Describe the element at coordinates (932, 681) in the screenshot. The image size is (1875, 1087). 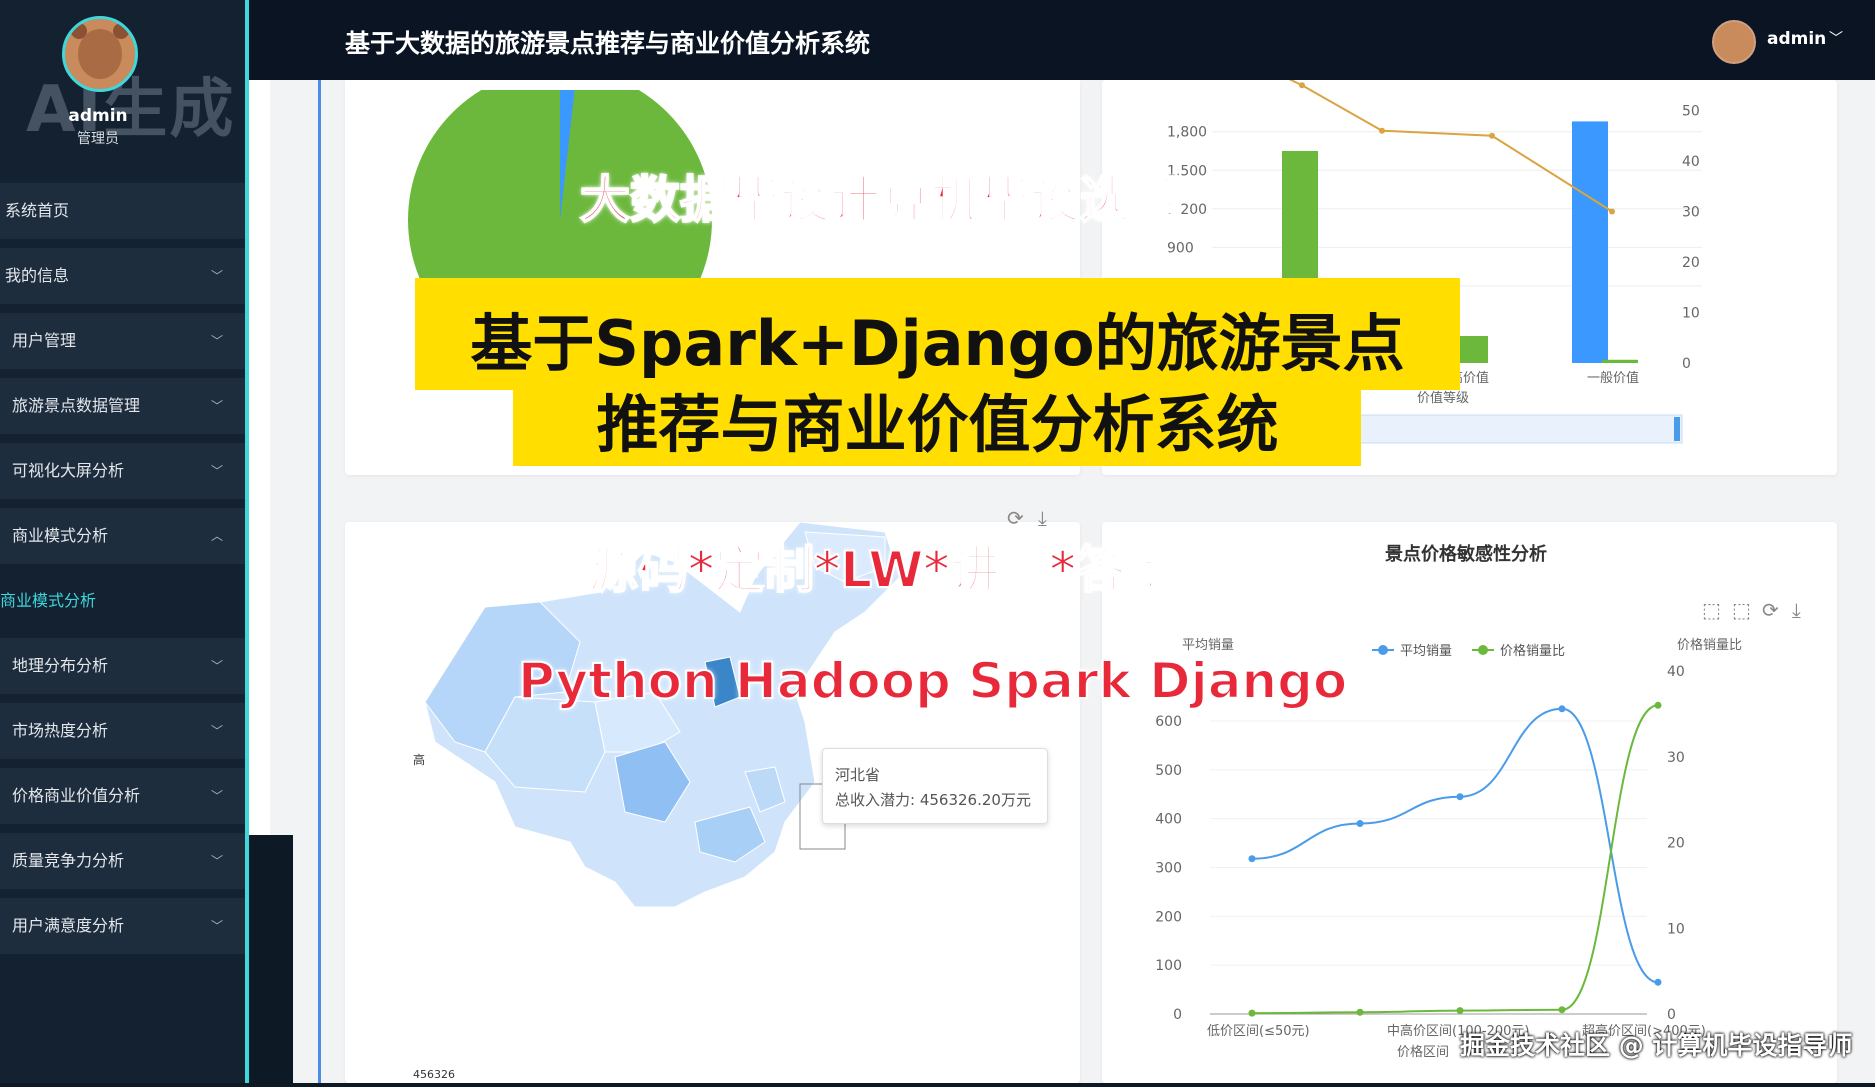
I see `overlay-line-5: Python Hadoop Spark Django` at that location.